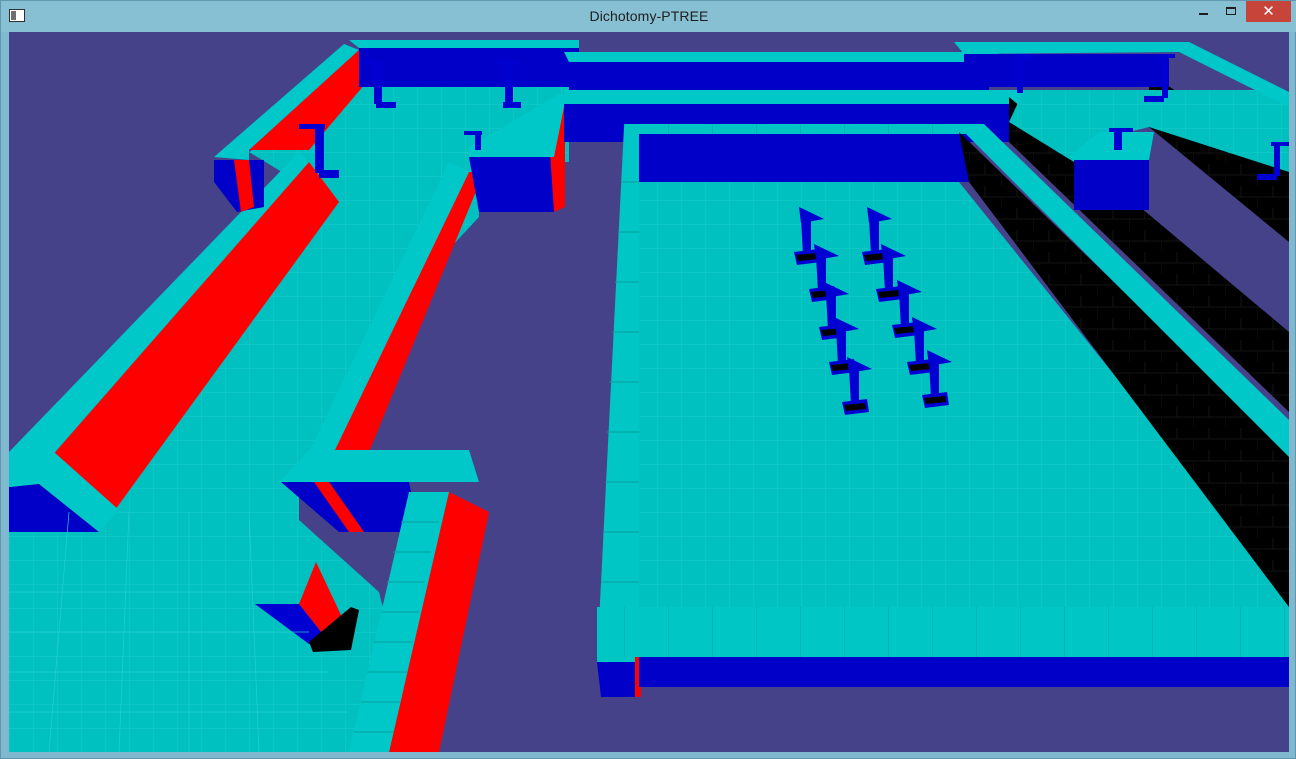 The image size is (1296, 759). I want to click on close-button: ✕, so click(1268, 11).